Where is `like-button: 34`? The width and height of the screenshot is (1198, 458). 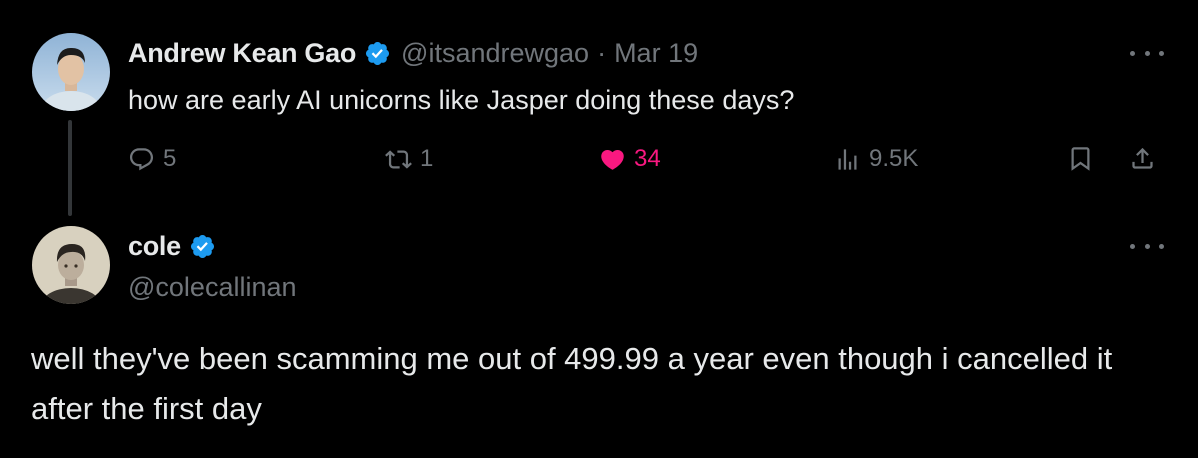
like-button: 34 is located at coordinates (630, 159).